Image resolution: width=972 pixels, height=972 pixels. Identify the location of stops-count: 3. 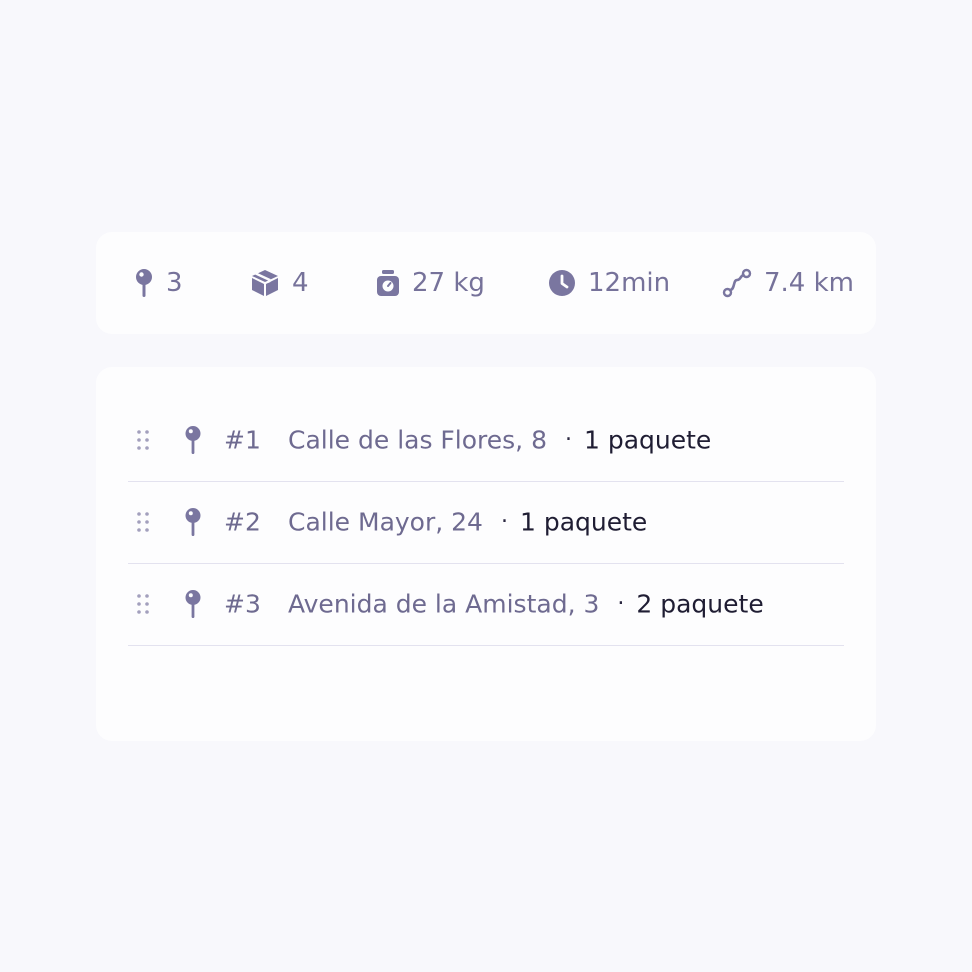
(174, 283).